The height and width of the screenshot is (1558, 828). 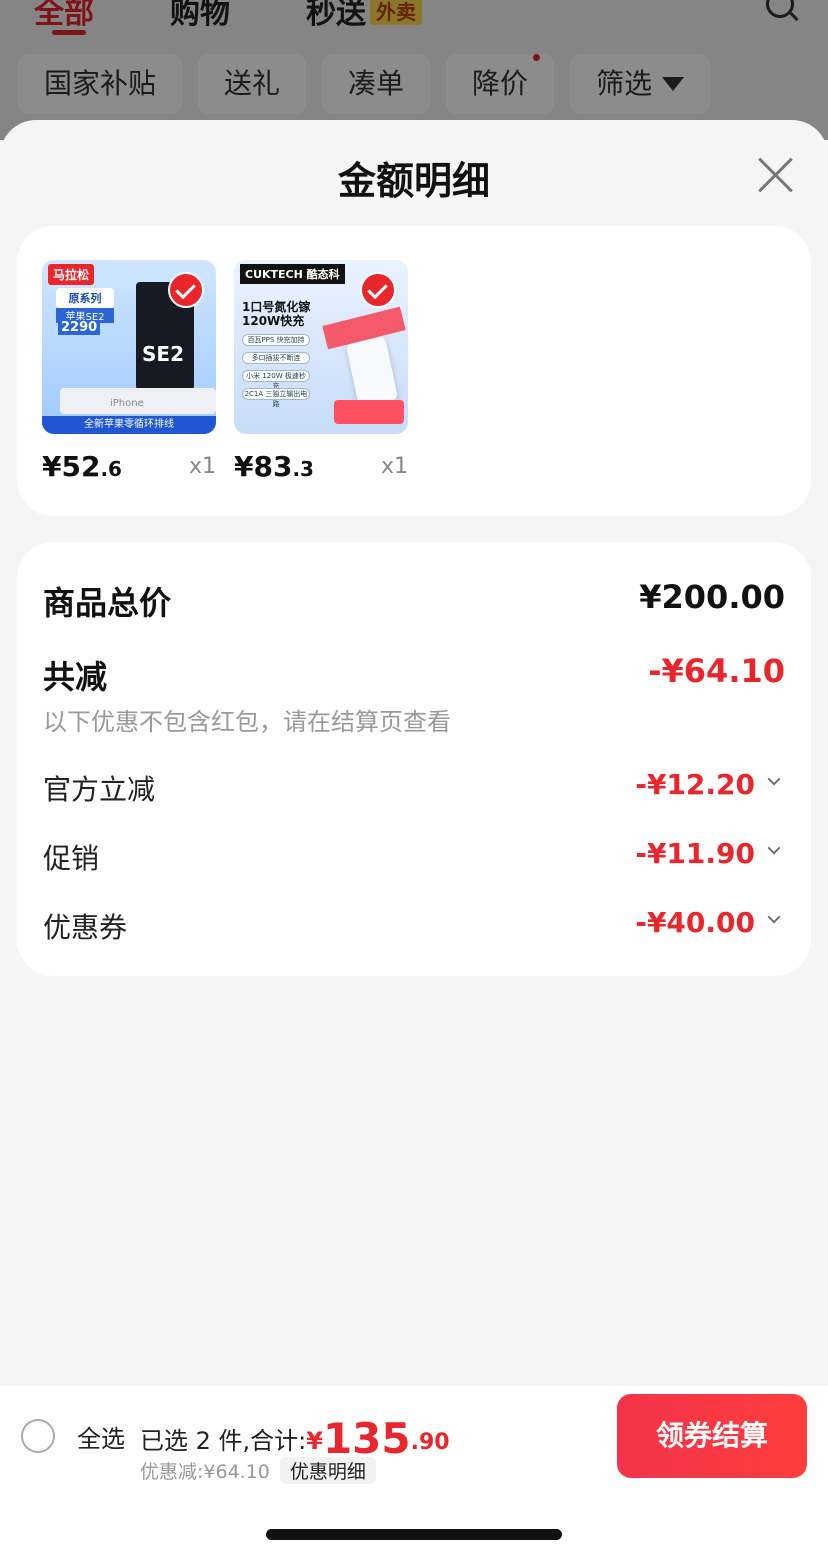 What do you see at coordinates (716, 671) in the screenshot?
I see `total-reduction-value: -¥64.10` at bounding box center [716, 671].